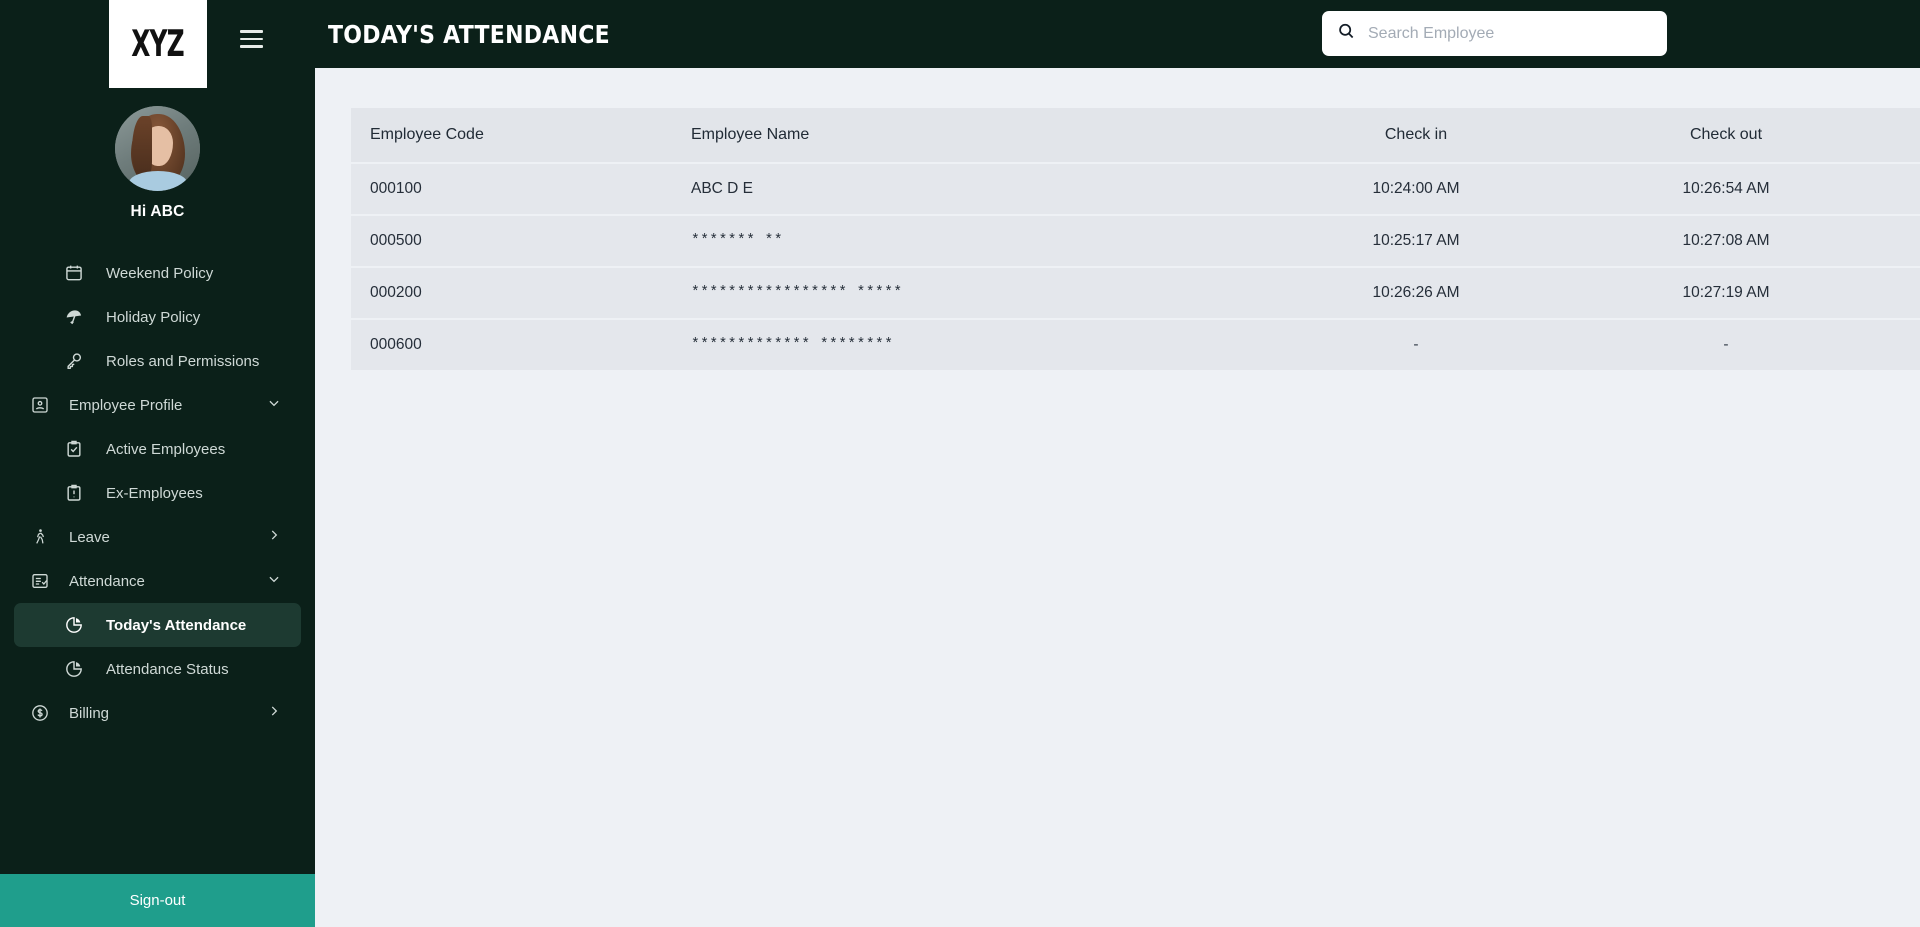  Describe the element at coordinates (40, 405) in the screenshot. I see `id-badge-icon` at that location.